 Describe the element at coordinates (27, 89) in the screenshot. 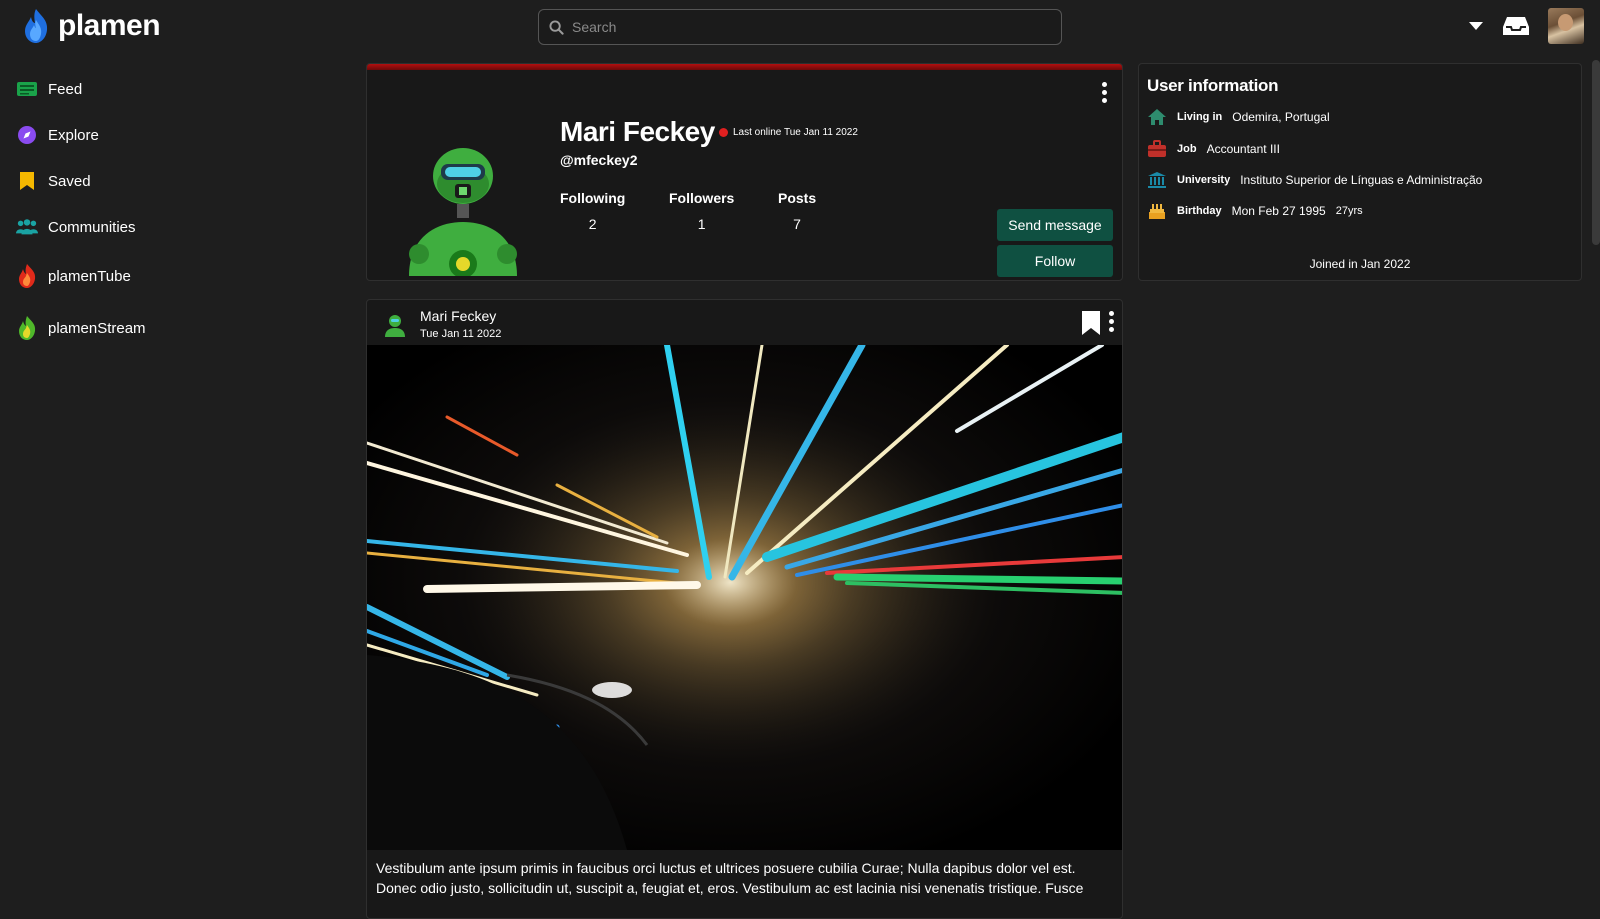

I see `feed-icon` at that location.